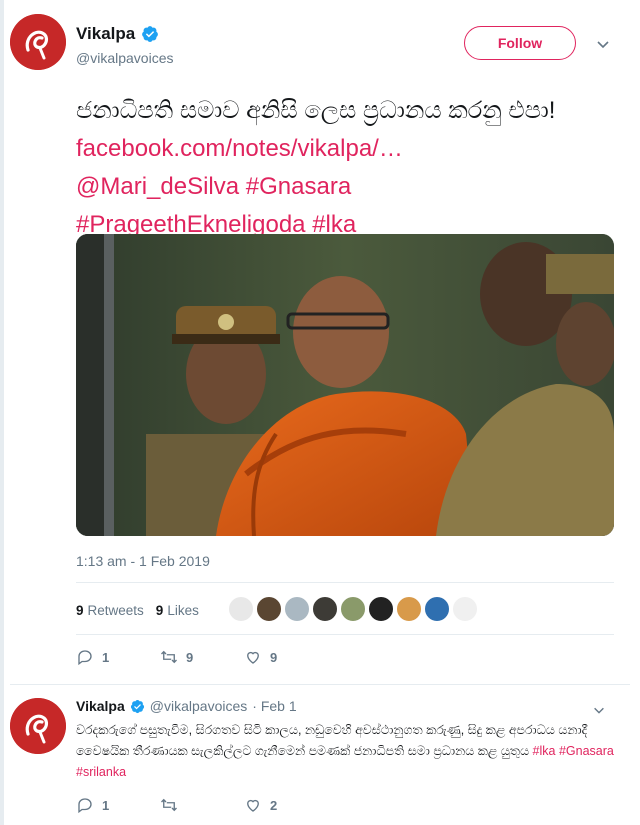 The height and width of the screenshot is (825, 640). I want to click on reply-author-name: Vikalpa, so click(100, 706).